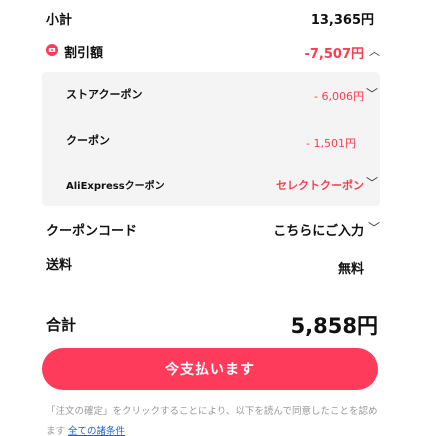 The image size is (422, 436). What do you see at coordinates (61, 325) in the screenshot?
I see `total-label: 合計` at bounding box center [61, 325].